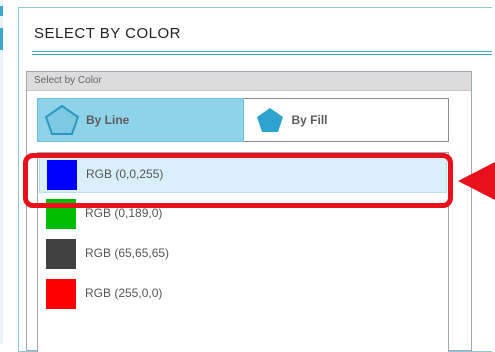 The height and width of the screenshot is (352, 495). What do you see at coordinates (270, 120) in the screenshot?
I see `pentagon-filled-icon` at bounding box center [270, 120].